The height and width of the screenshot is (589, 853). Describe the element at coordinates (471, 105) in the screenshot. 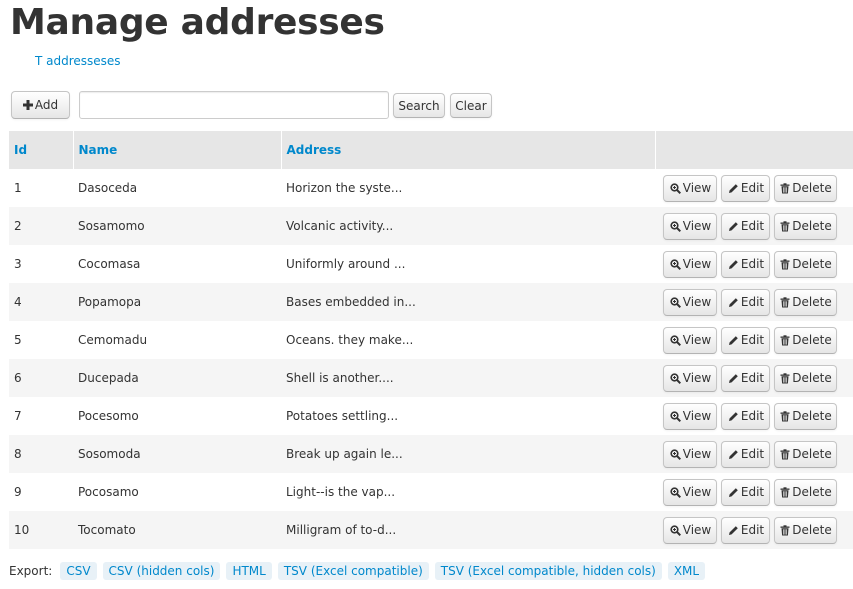

I see `clear-button: Clear` at that location.